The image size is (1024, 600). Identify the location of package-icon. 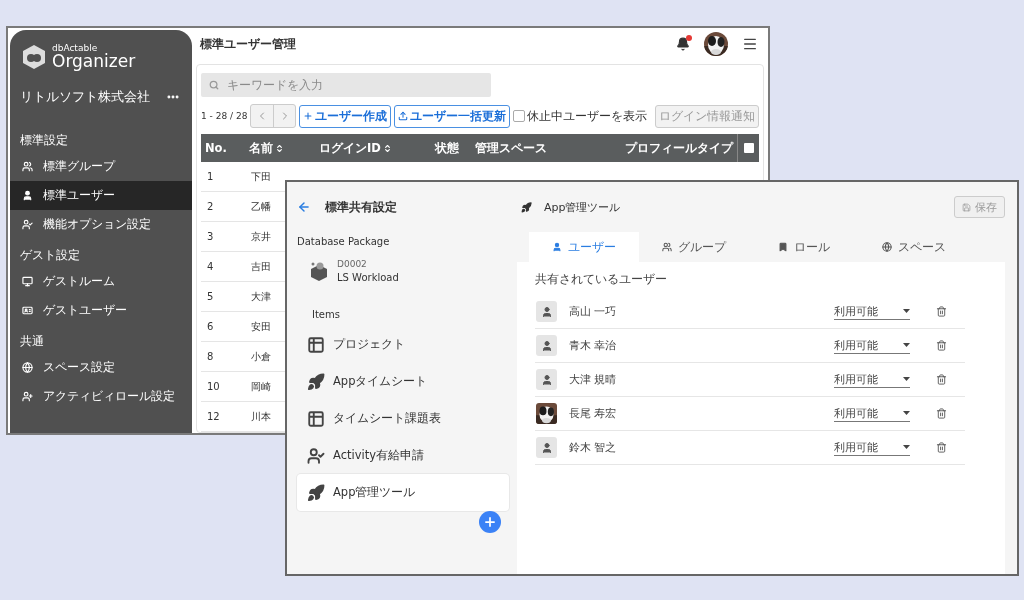
(319, 271).